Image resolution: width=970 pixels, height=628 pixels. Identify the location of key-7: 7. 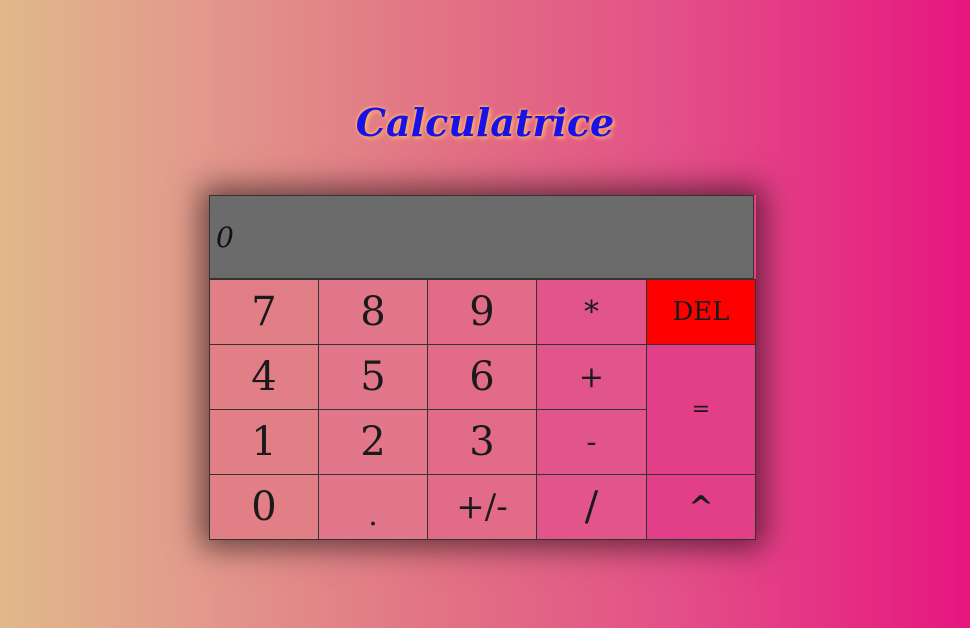
(264, 312).